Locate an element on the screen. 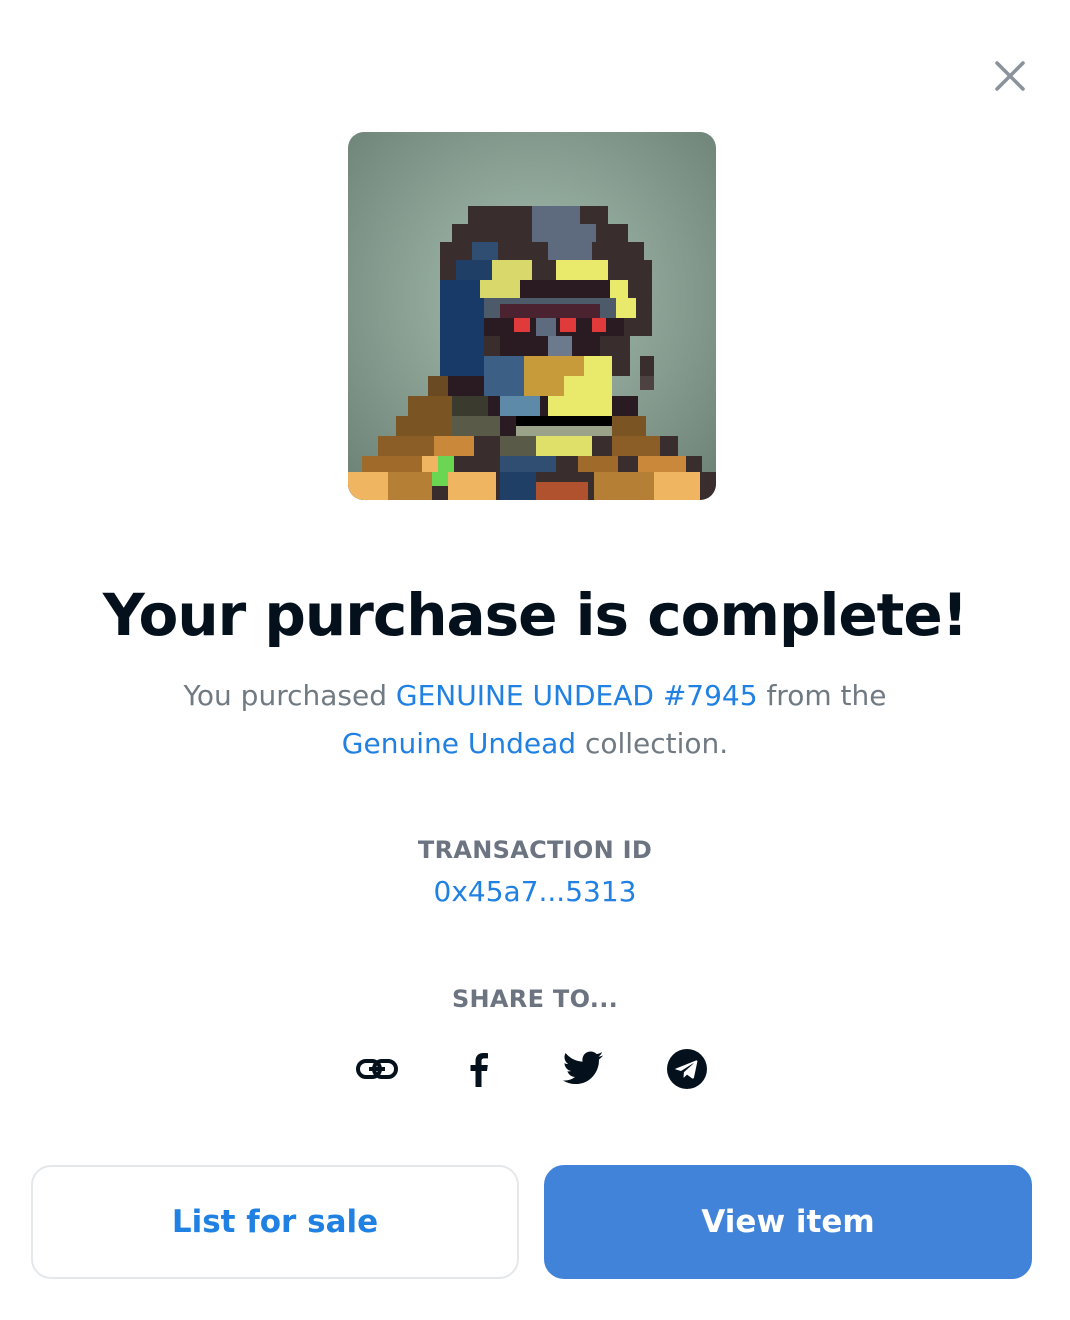 The image size is (1070, 1320). close-button is located at coordinates (1010, 76).